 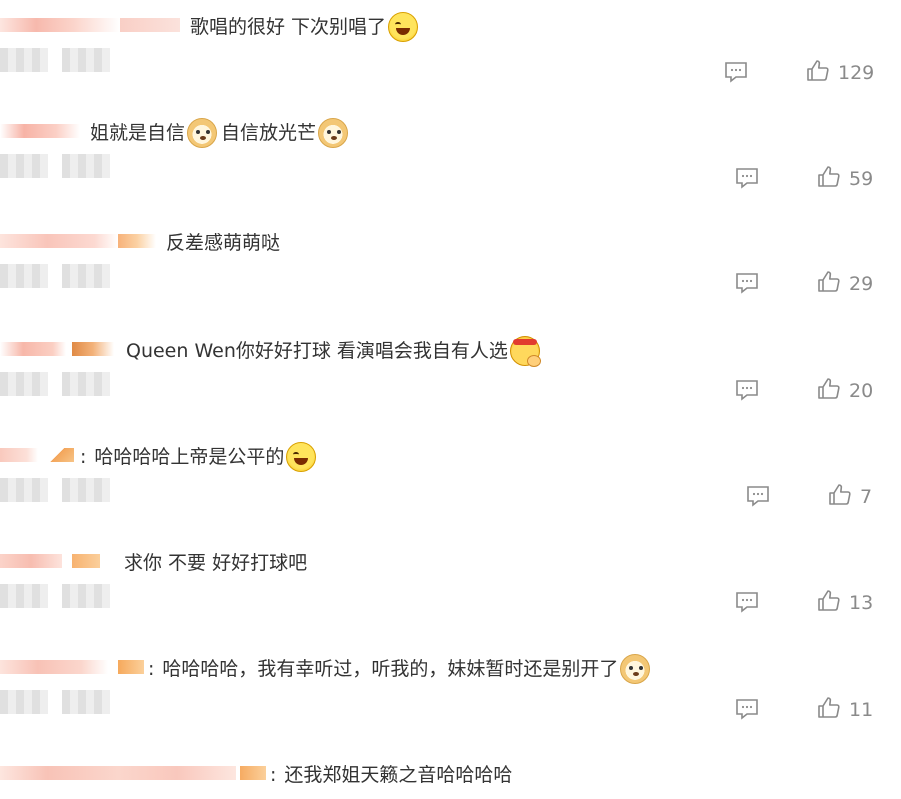 I want to click on comment-text: 姐就是自信 自信放光芒, so click(x=219, y=133).